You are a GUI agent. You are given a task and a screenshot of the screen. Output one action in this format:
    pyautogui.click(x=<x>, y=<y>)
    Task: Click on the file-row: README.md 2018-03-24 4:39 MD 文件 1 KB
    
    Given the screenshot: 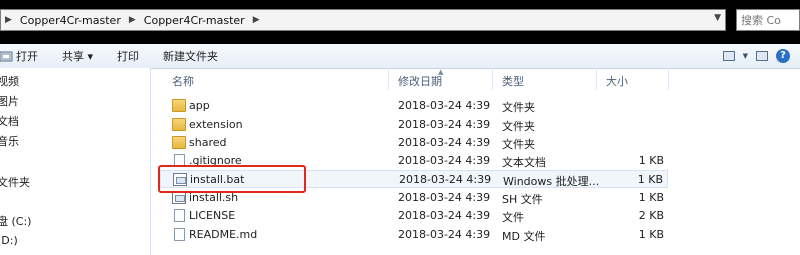 What is the action you would take?
    pyautogui.click(x=414, y=235)
    